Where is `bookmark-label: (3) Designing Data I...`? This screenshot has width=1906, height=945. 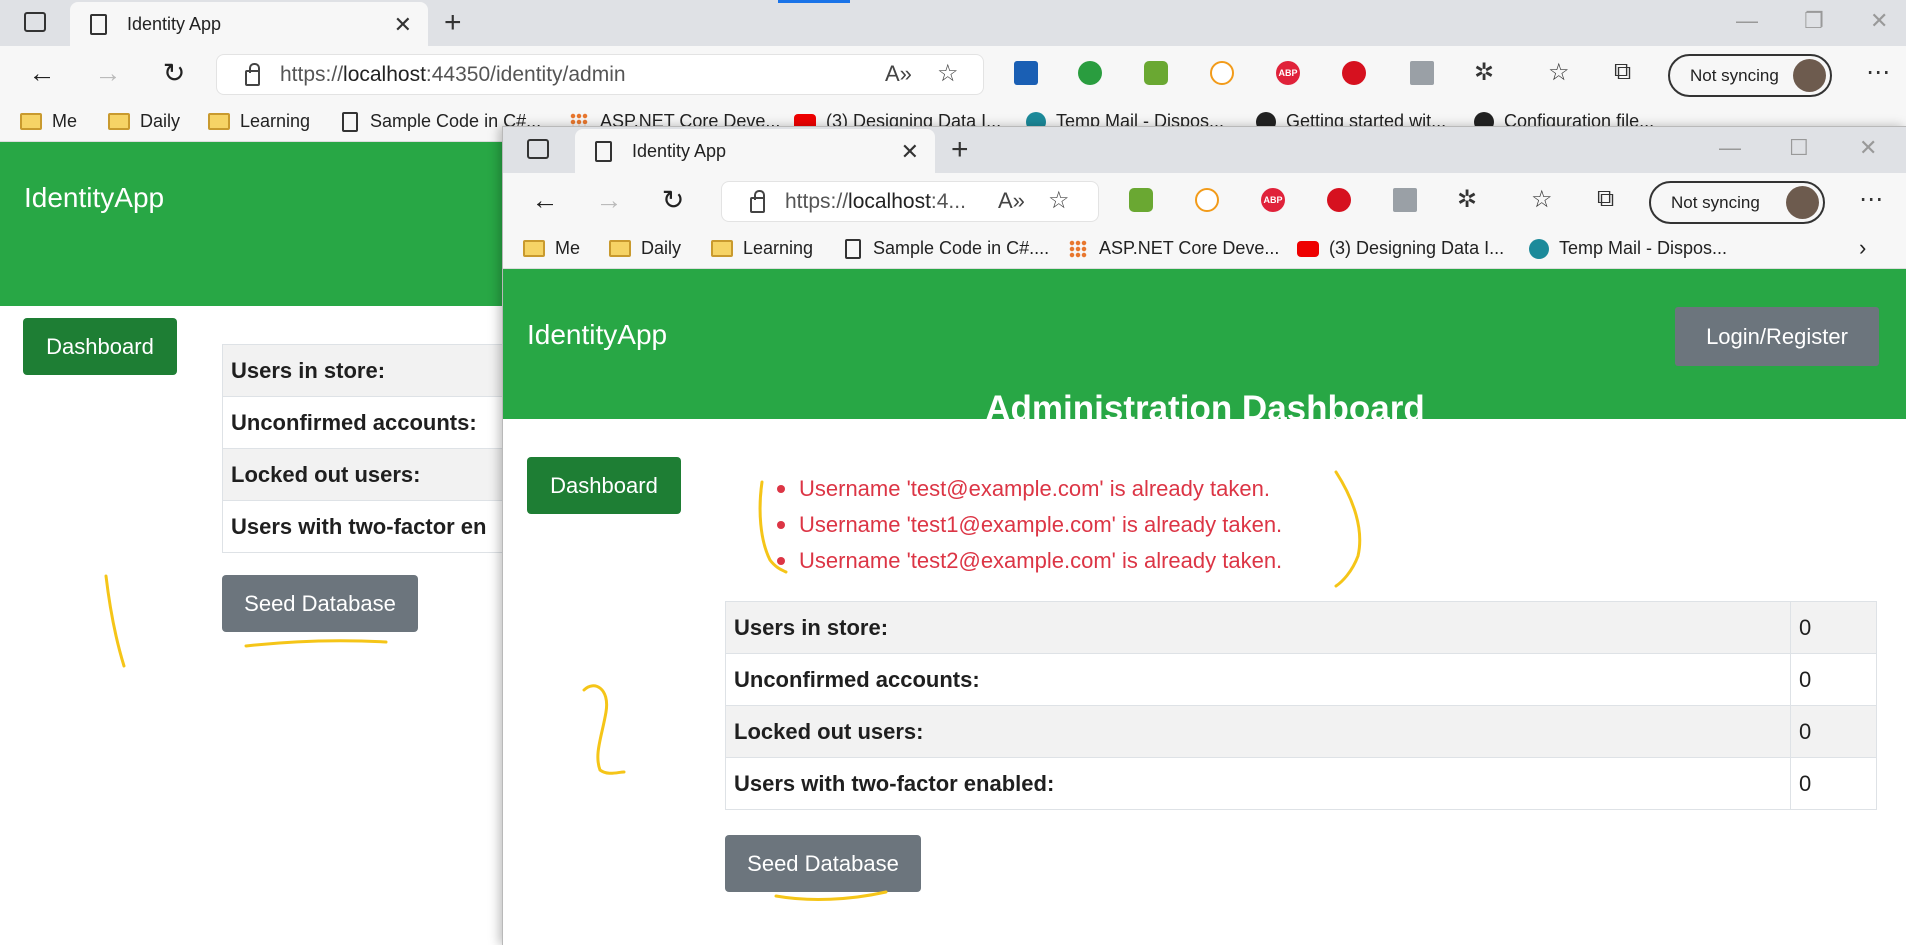 bookmark-label: (3) Designing Data I... is located at coordinates (1417, 248).